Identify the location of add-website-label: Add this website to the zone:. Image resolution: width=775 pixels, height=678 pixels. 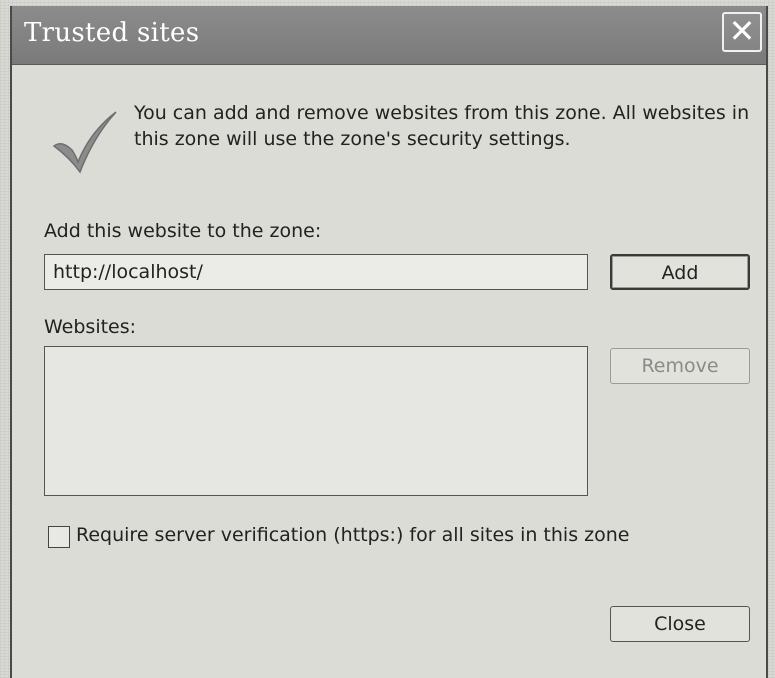
(183, 231).